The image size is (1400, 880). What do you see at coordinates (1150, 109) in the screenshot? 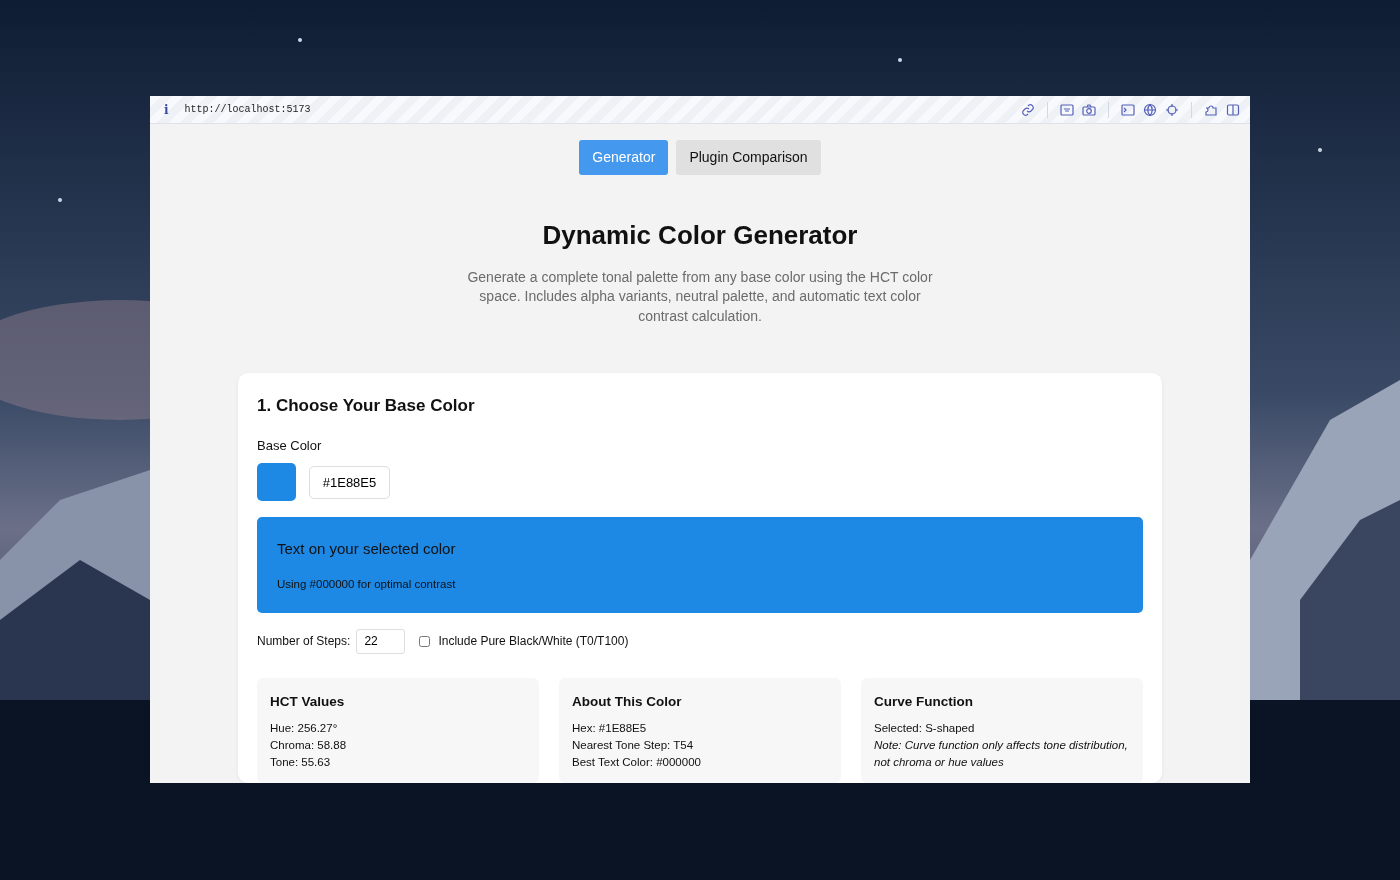
I see `globe-icon` at bounding box center [1150, 109].